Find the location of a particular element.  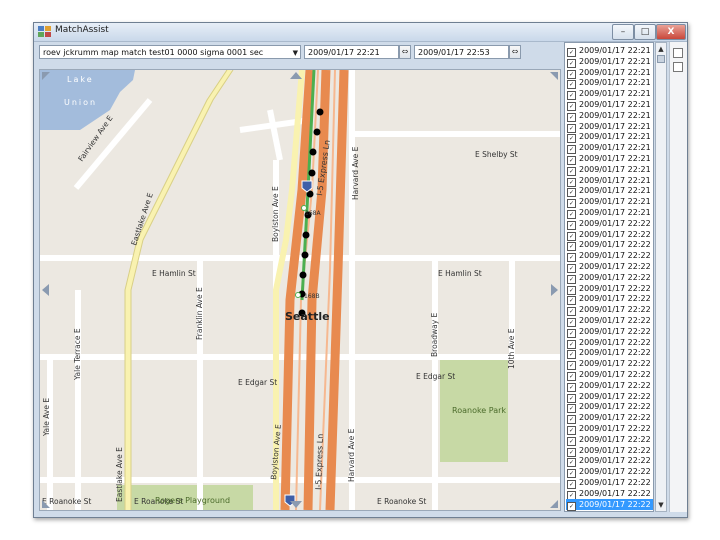

close-icon: X is located at coordinates (671, 32).